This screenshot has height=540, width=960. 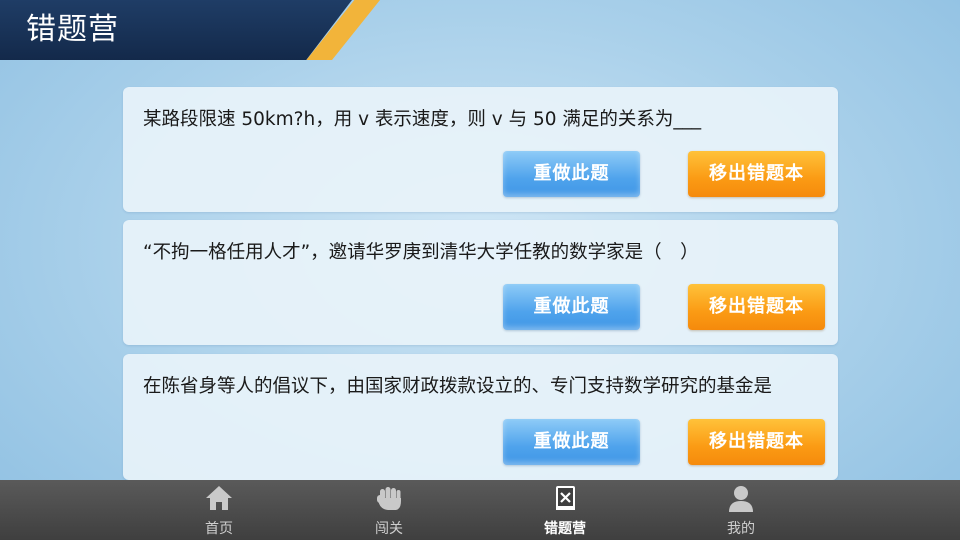 What do you see at coordinates (389, 498) in the screenshot?
I see `fist-icon` at bounding box center [389, 498].